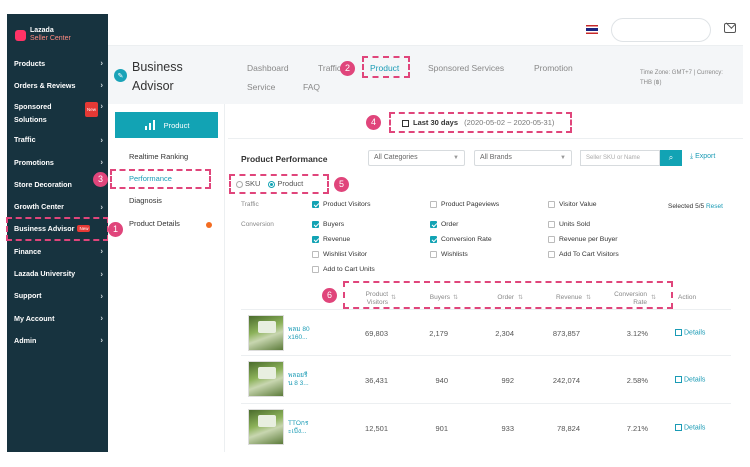 The image size is (750, 467). I want to click on timezone-info: Time Zone: GMT+7 | Currency: THB (฿), so click(681, 78).